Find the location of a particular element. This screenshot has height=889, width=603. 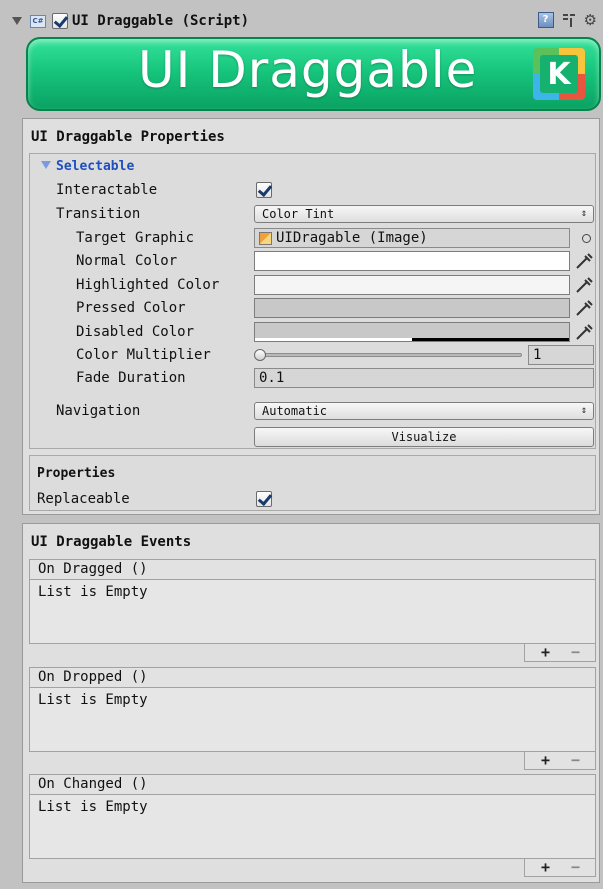

color-multiplier-slider is located at coordinates (390, 355).